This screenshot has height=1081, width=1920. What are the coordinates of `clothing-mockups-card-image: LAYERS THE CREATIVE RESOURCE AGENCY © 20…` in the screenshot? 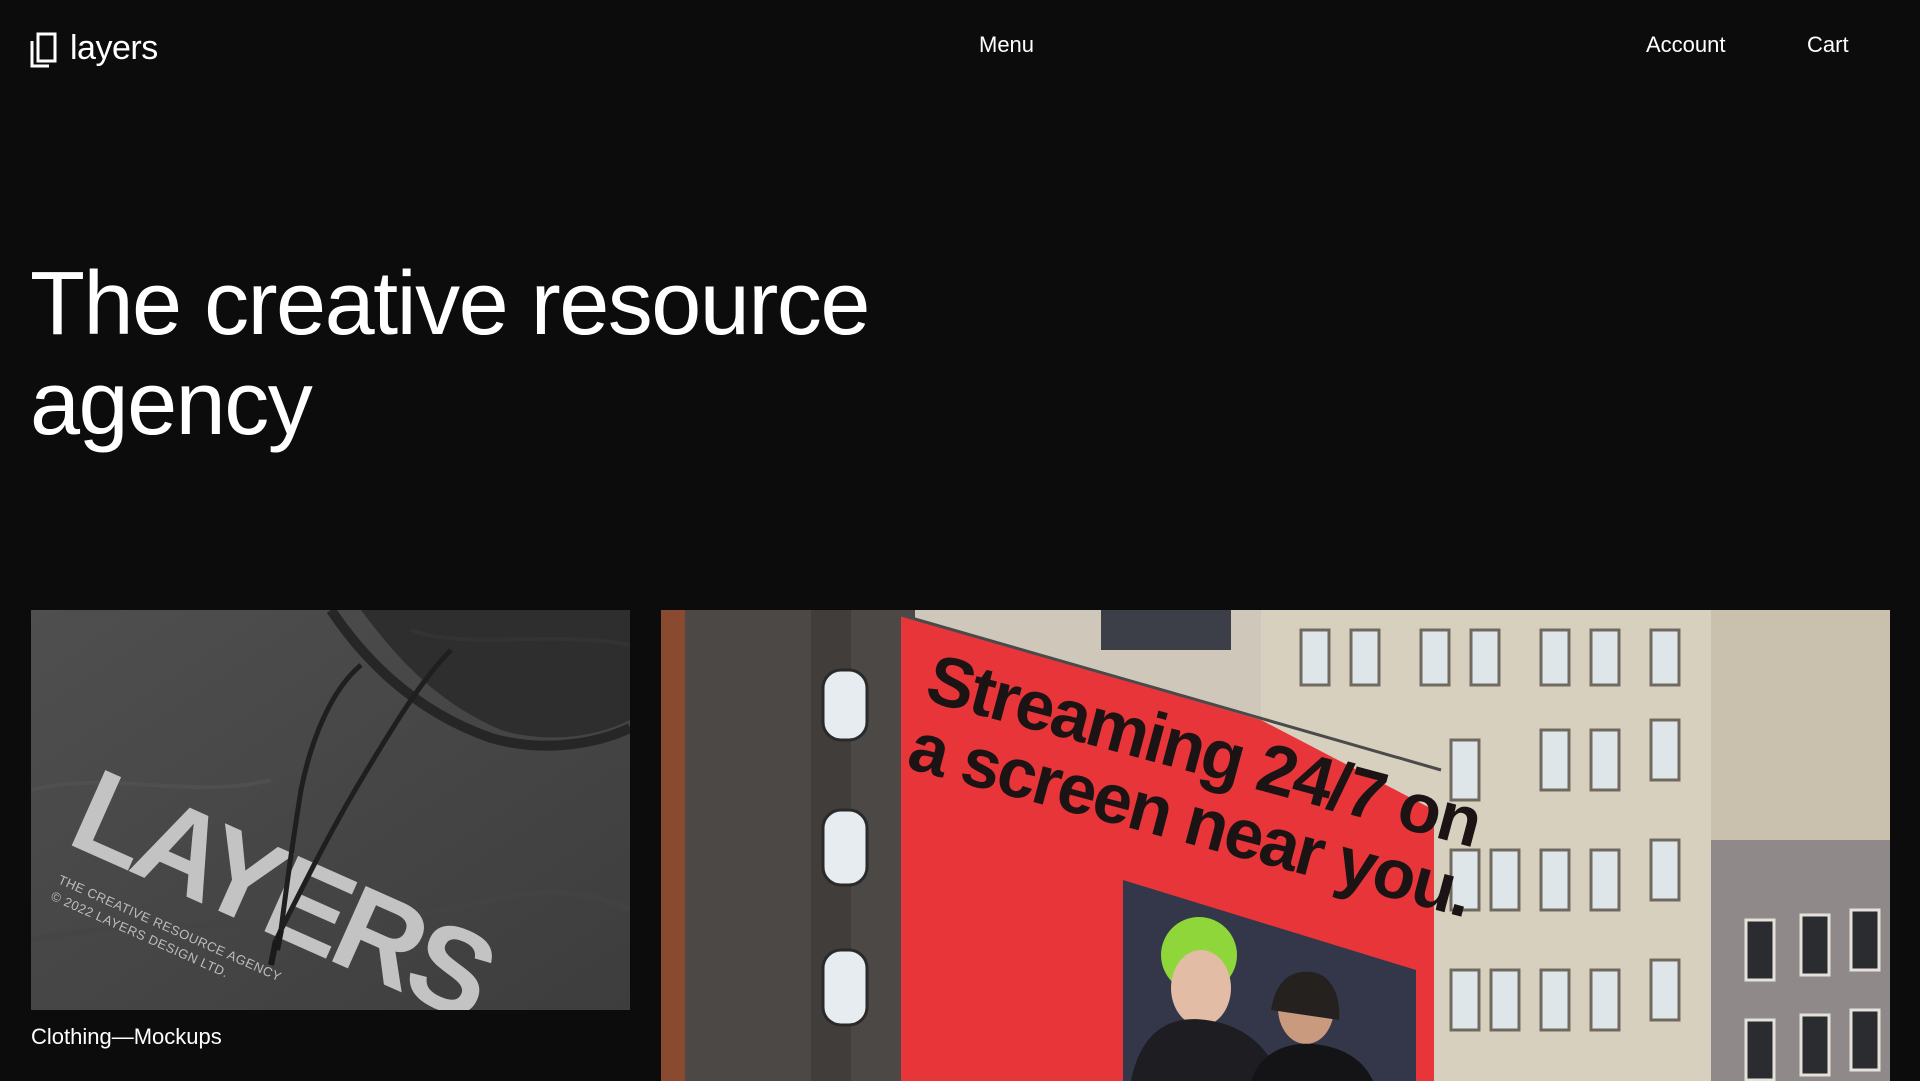 It's located at (330, 810).